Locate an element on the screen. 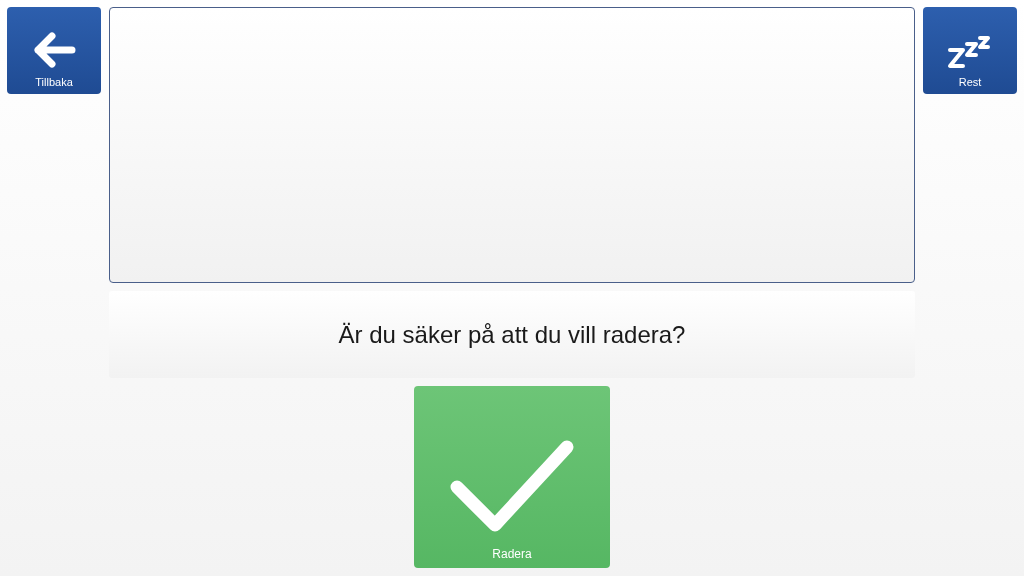  back-button: Tillbaka is located at coordinates (54, 50).